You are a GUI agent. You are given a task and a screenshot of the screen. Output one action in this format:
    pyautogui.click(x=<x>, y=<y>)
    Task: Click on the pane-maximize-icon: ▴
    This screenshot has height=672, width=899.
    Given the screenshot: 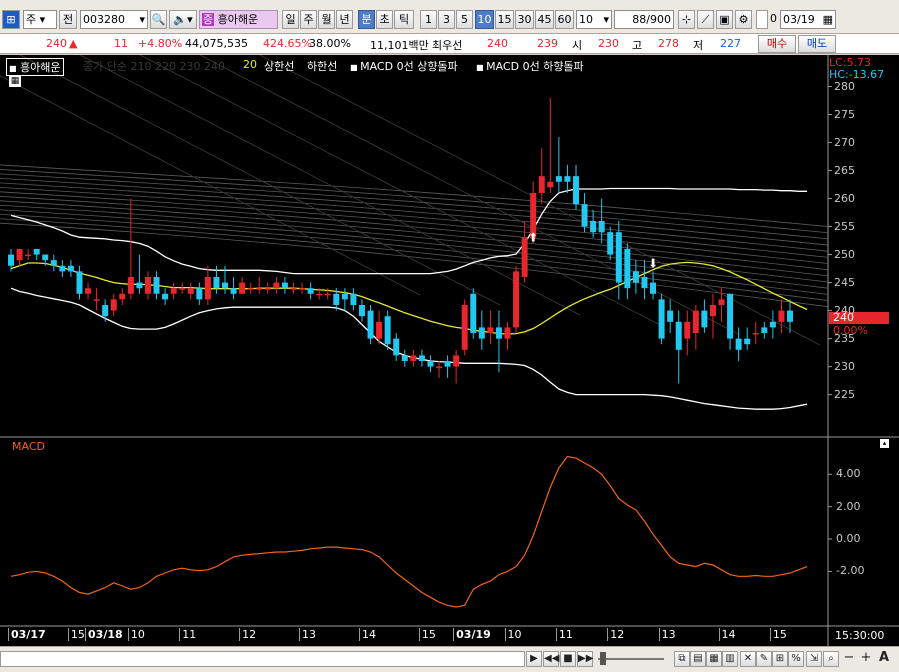 What is the action you would take?
    pyautogui.click(x=884, y=443)
    